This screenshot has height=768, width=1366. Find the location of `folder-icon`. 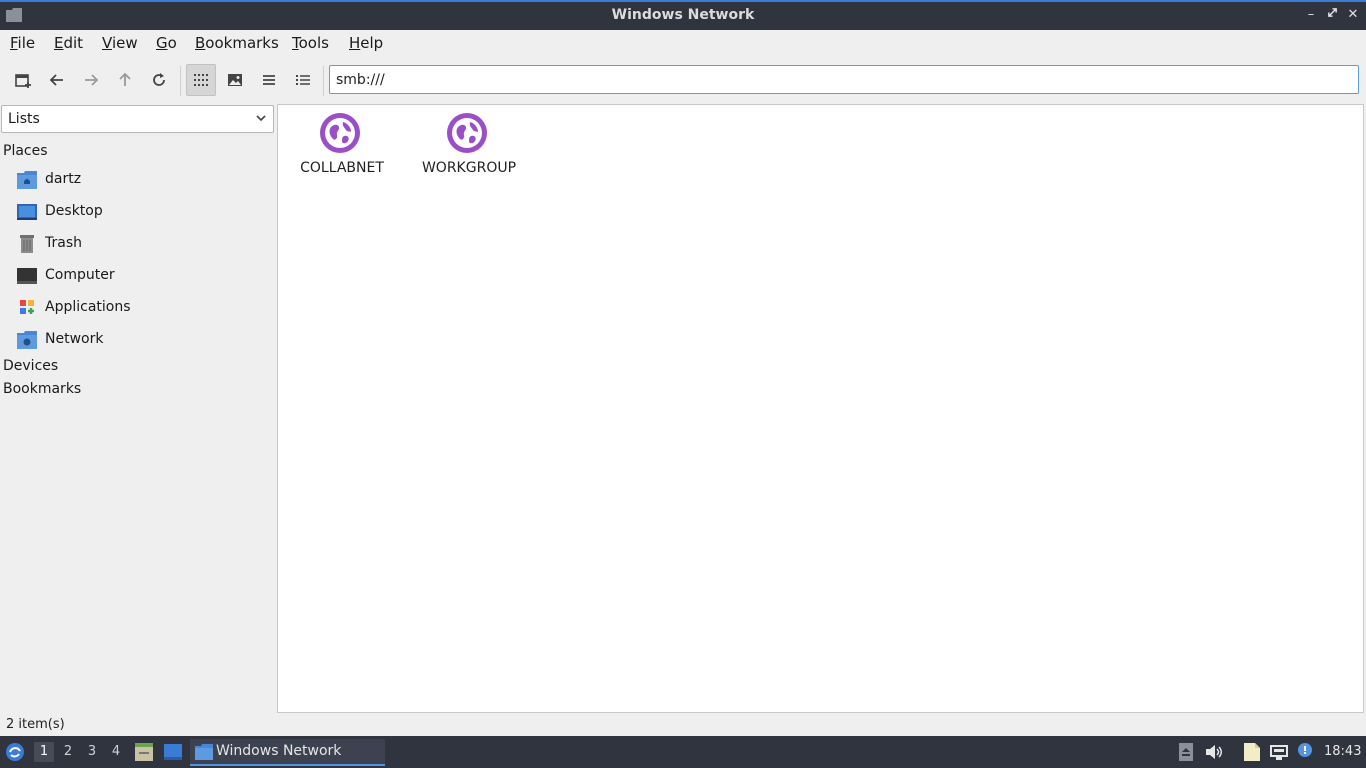

folder-icon is located at coordinates (204, 752).